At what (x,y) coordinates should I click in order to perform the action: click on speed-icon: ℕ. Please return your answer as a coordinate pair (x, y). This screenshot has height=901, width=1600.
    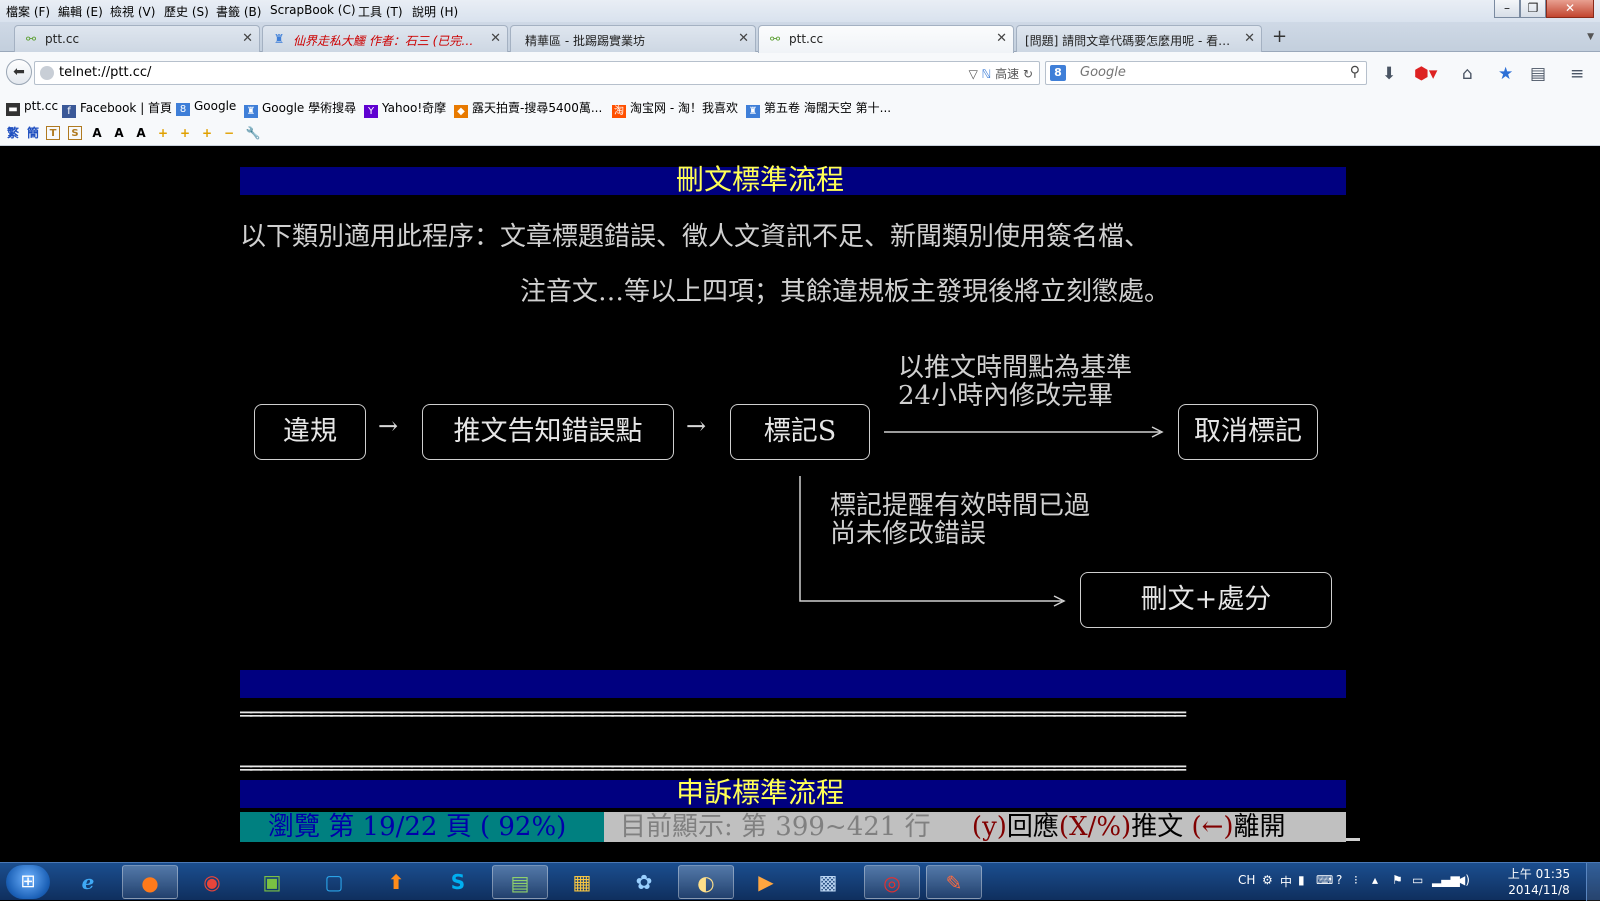
    Looking at the image, I should click on (987, 74).